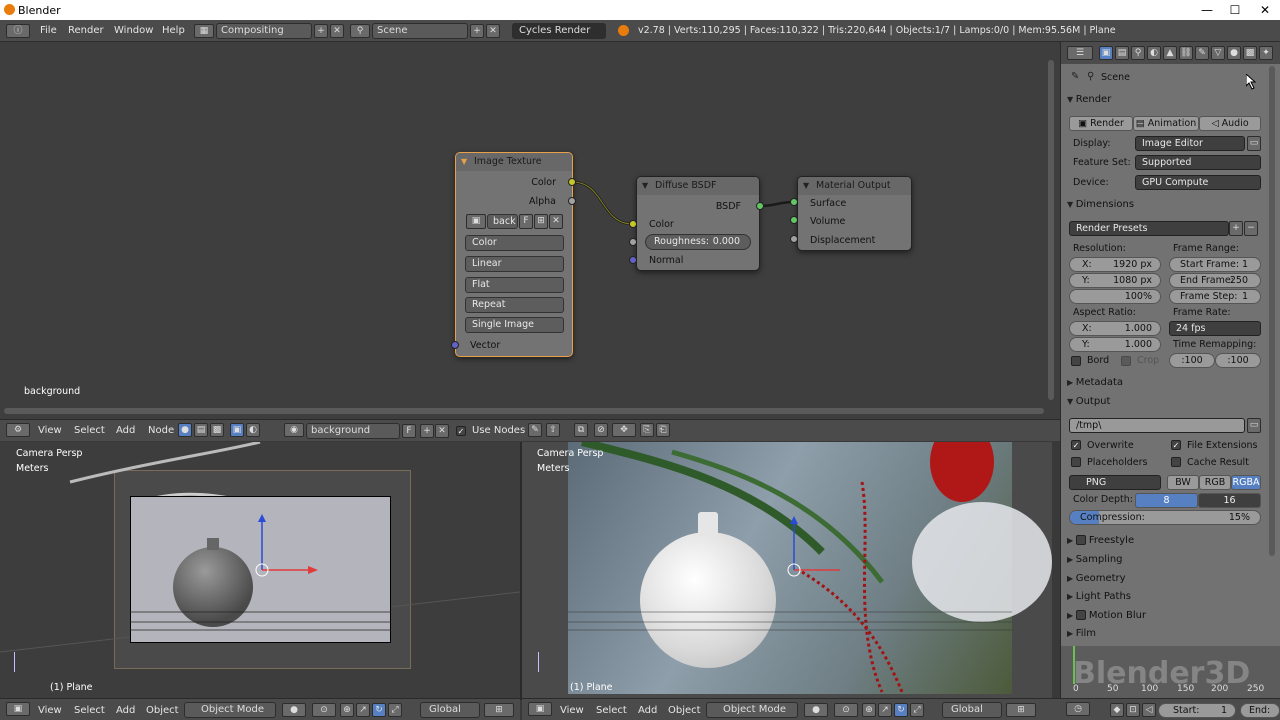 The image size is (1280, 720). I want to click on properties-scrollbar, so click(1272, 311).